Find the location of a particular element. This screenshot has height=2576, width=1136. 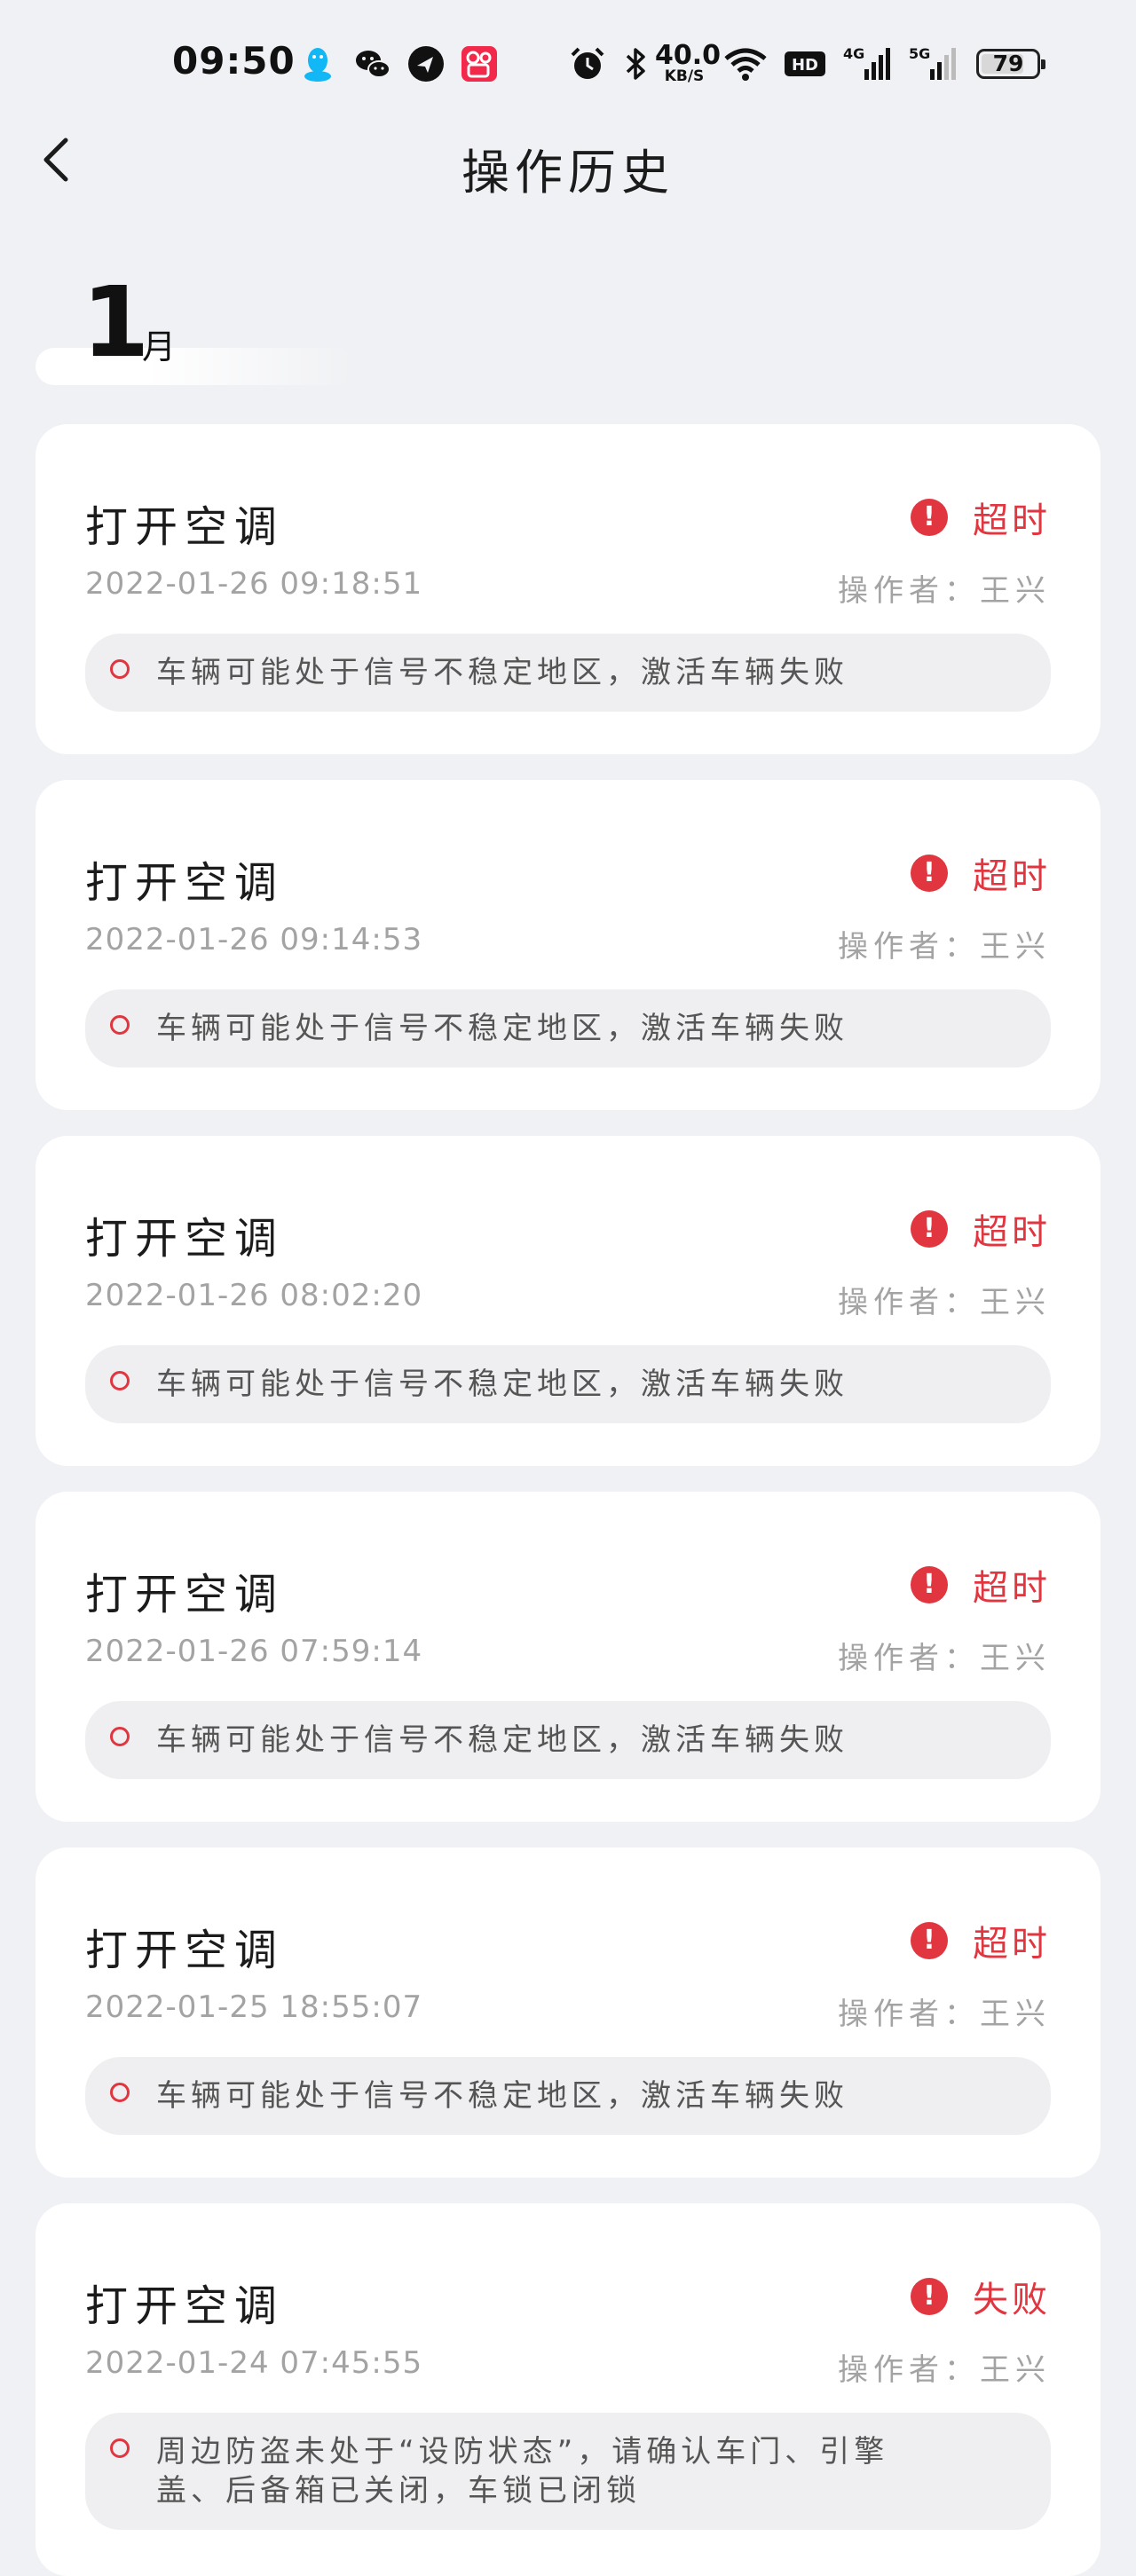

error-message-text: 周边防盗未处于“设防状态”，请确认车门、引擎盖、后备箱已关闭，车锁已闭锁 is located at coordinates (522, 2472).